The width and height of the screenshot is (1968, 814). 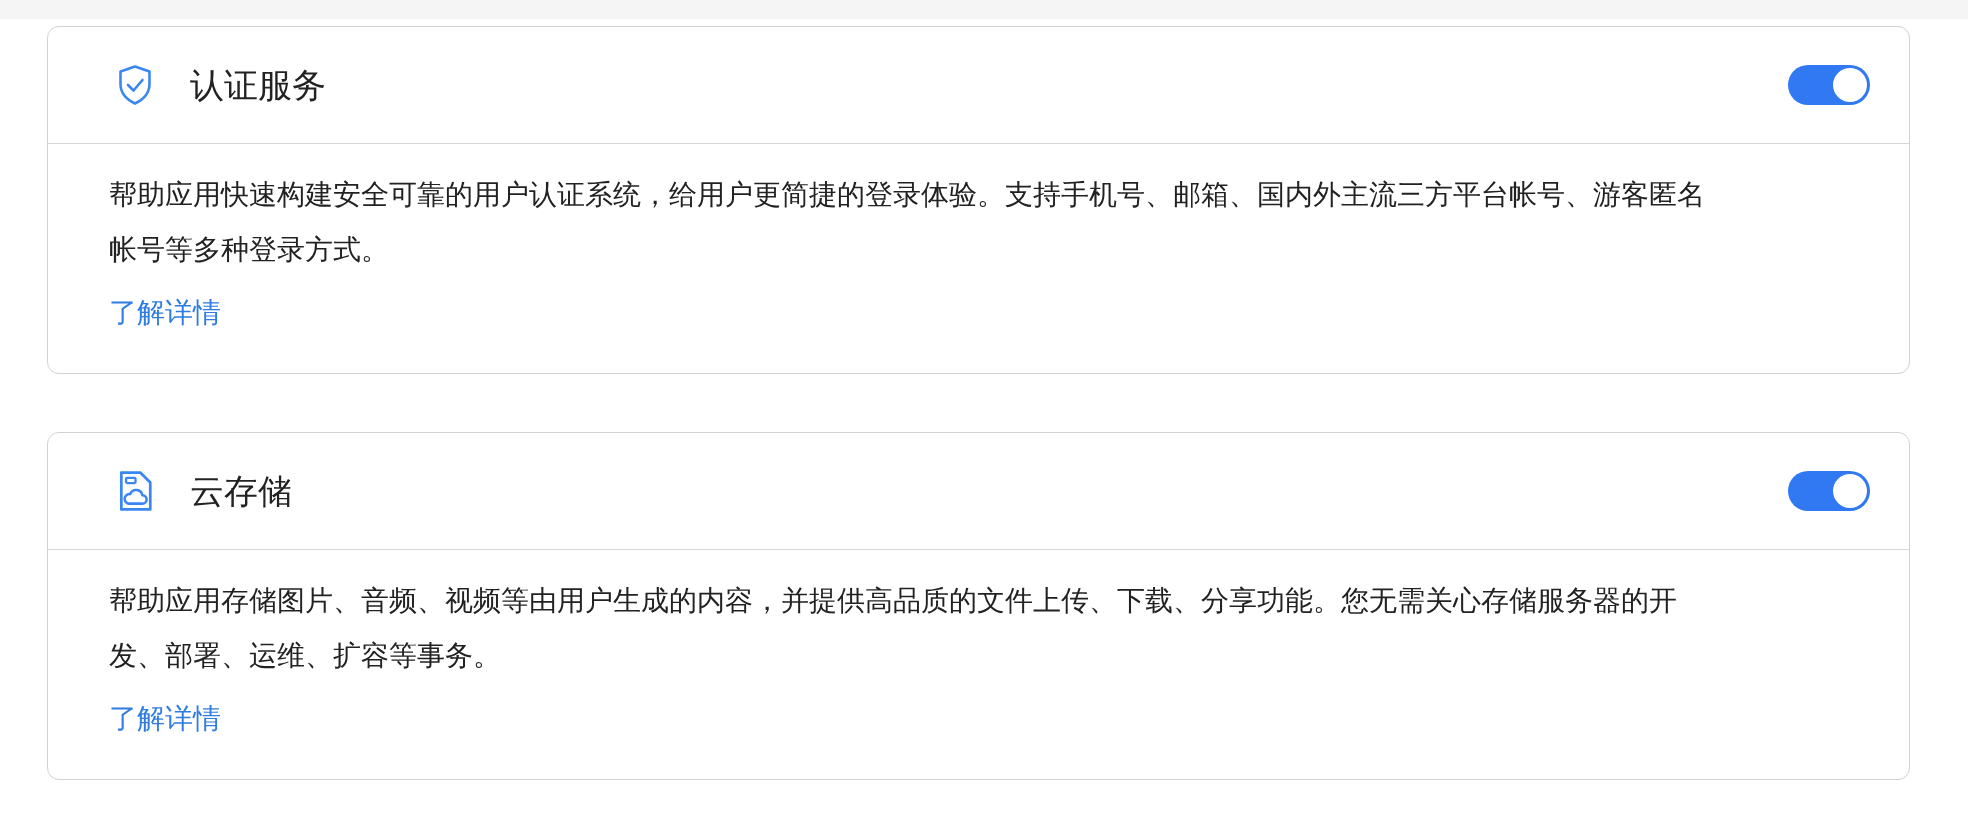 I want to click on shield-check-icon, so click(x=135, y=85).